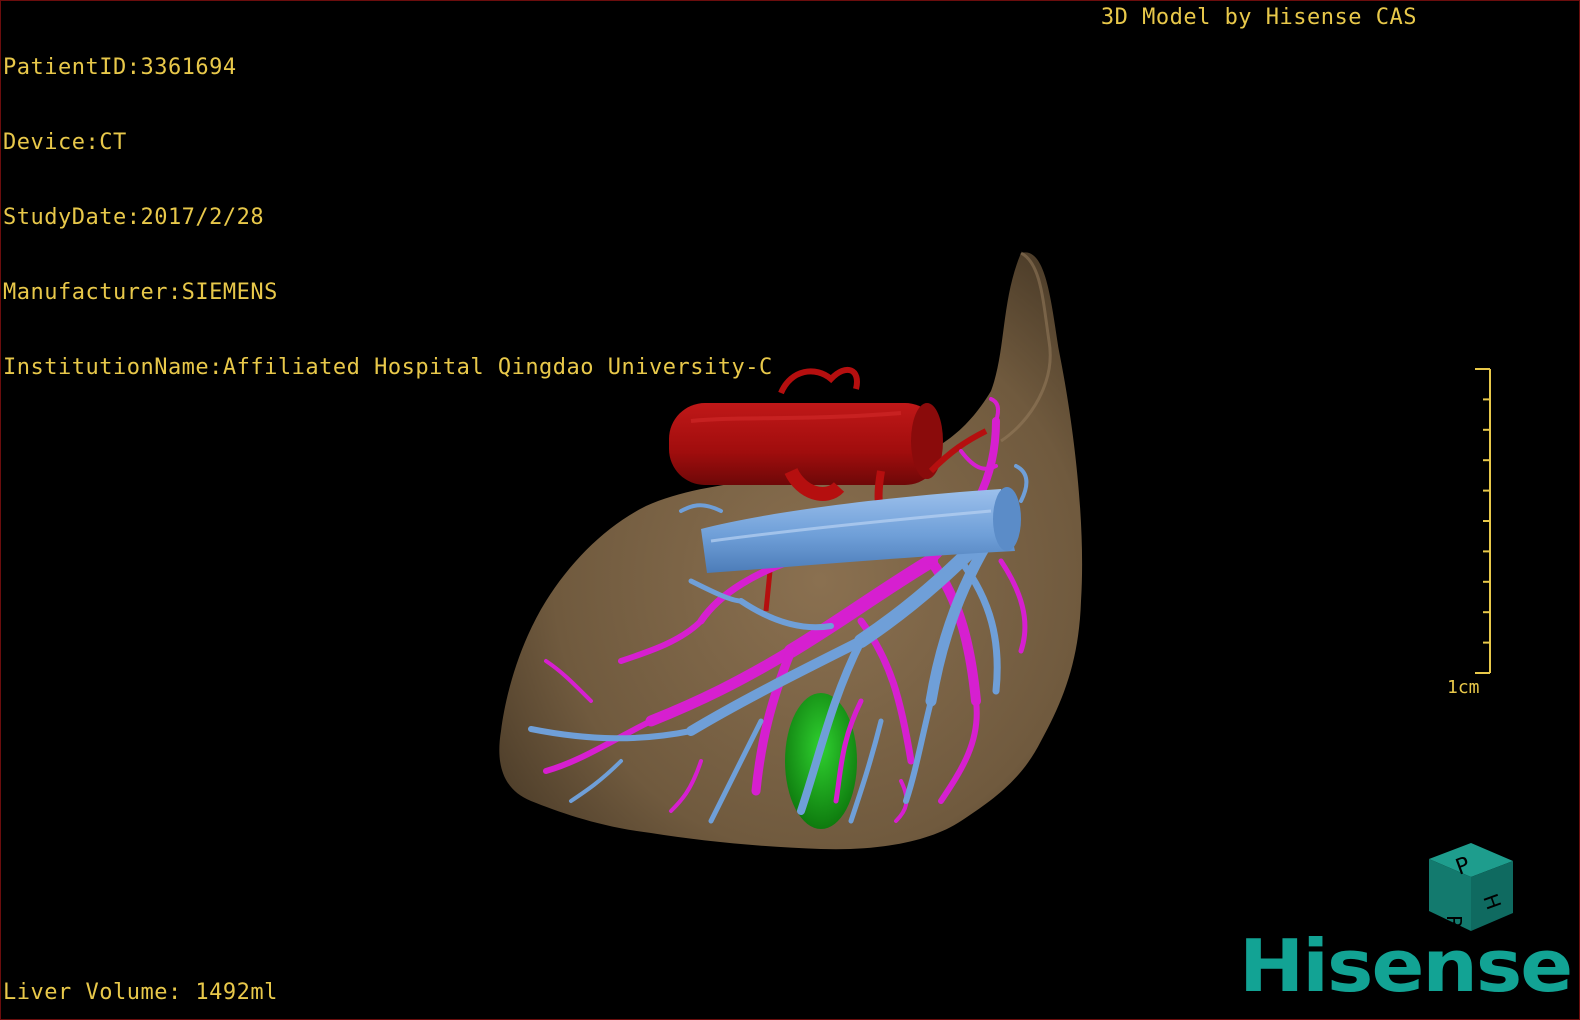  What do you see at coordinates (821, 761) in the screenshot?
I see `gallbladder` at bounding box center [821, 761].